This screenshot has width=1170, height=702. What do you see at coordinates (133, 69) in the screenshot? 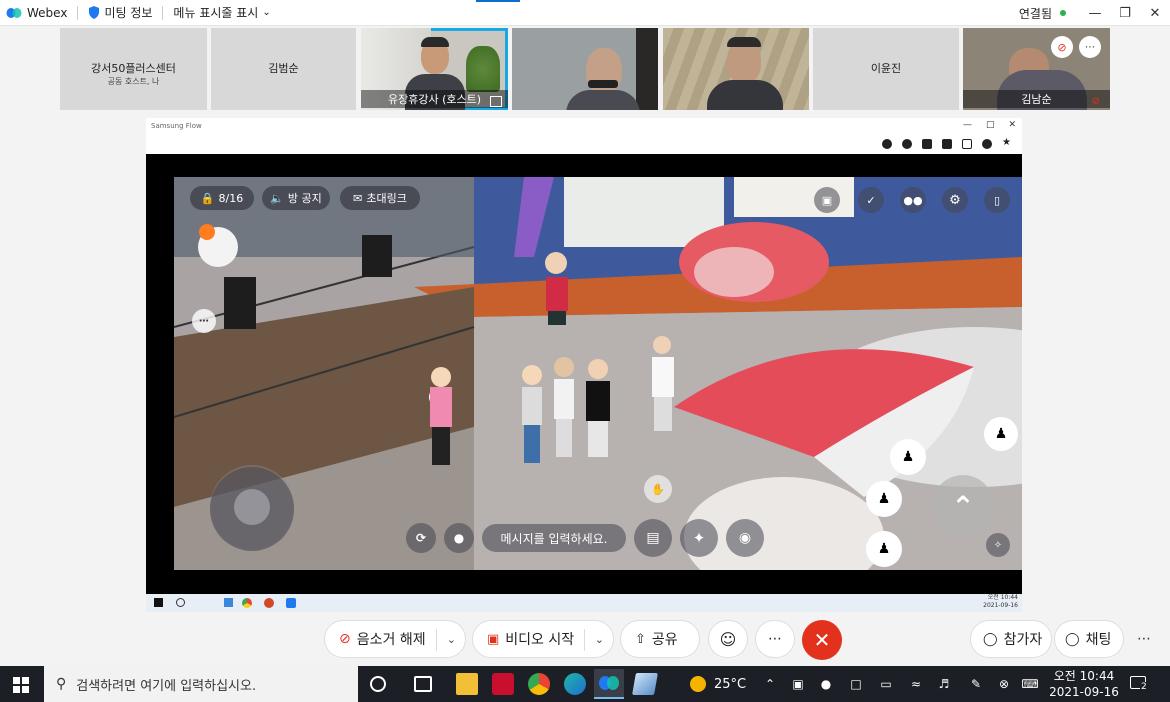
I see `participant-tile: 강서50플러스센터 공동 호스트, 나` at bounding box center [133, 69].